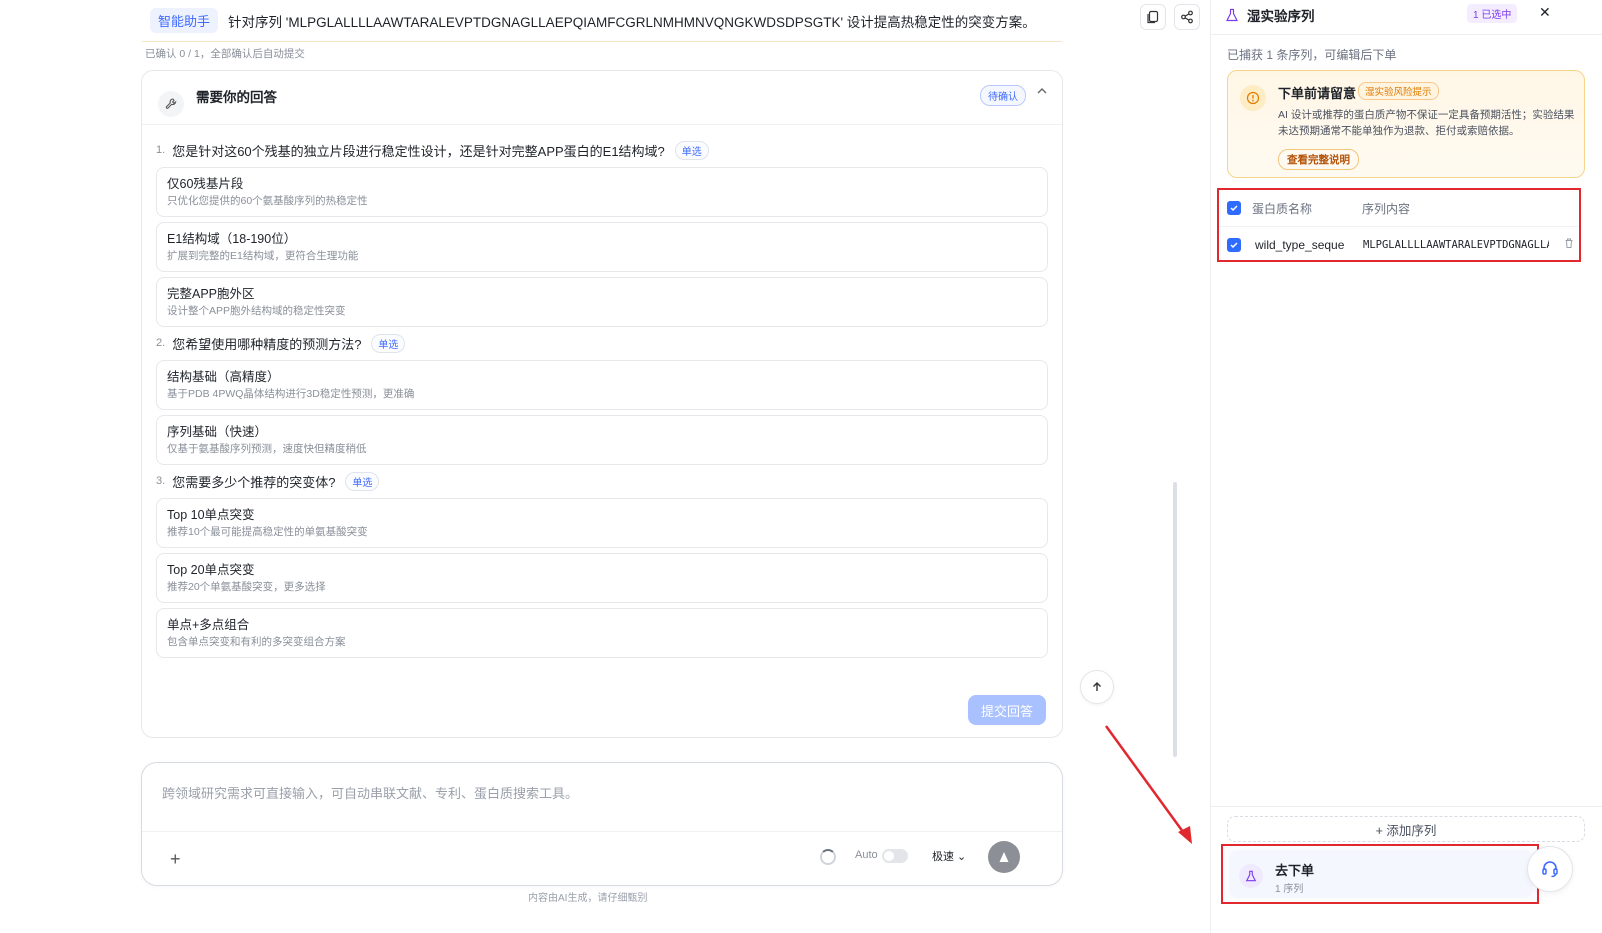 Image resolution: width=1602 pixels, height=933 pixels. I want to click on status-badge: 待确认, so click(1003, 95).